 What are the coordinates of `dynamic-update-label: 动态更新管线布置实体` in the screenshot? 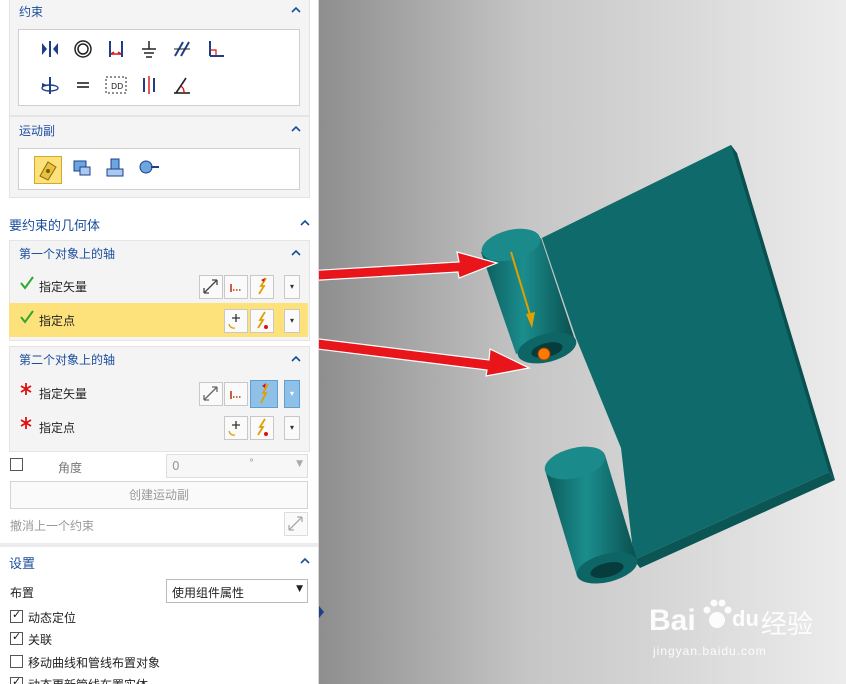 It's located at (88, 680).